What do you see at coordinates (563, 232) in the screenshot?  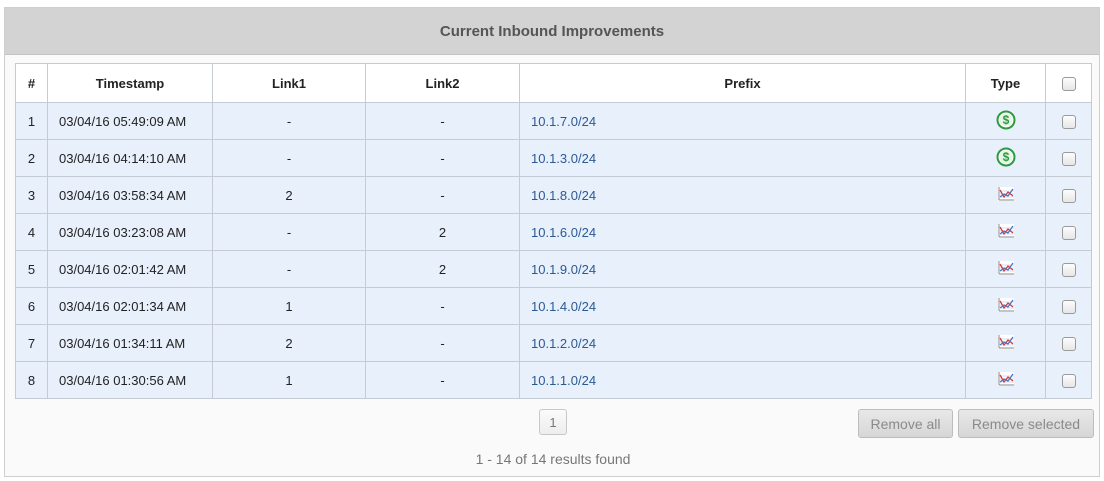 I see `prefix-link: 10.1.6.0/24` at bounding box center [563, 232].